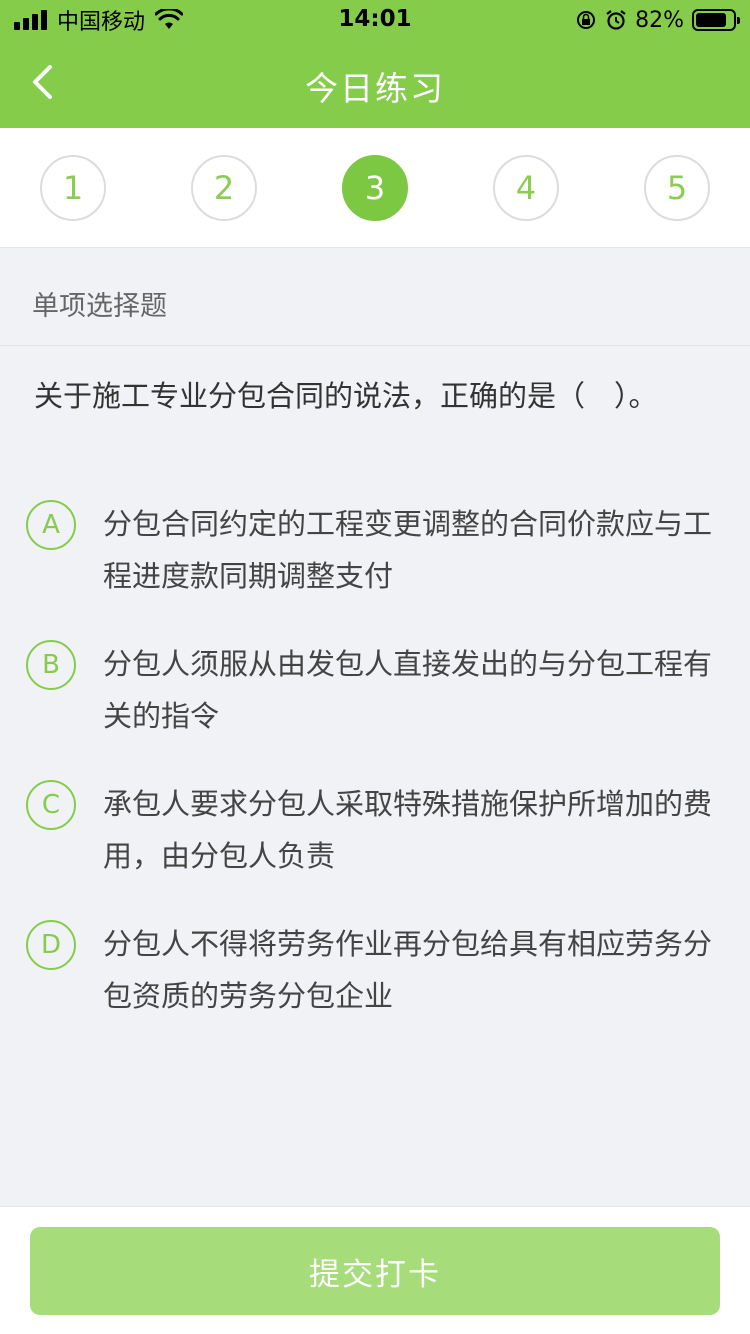 Image resolution: width=750 pixels, height=1334 pixels. What do you see at coordinates (51, 805) in the screenshot?
I see `option-letter: C` at bounding box center [51, 805].